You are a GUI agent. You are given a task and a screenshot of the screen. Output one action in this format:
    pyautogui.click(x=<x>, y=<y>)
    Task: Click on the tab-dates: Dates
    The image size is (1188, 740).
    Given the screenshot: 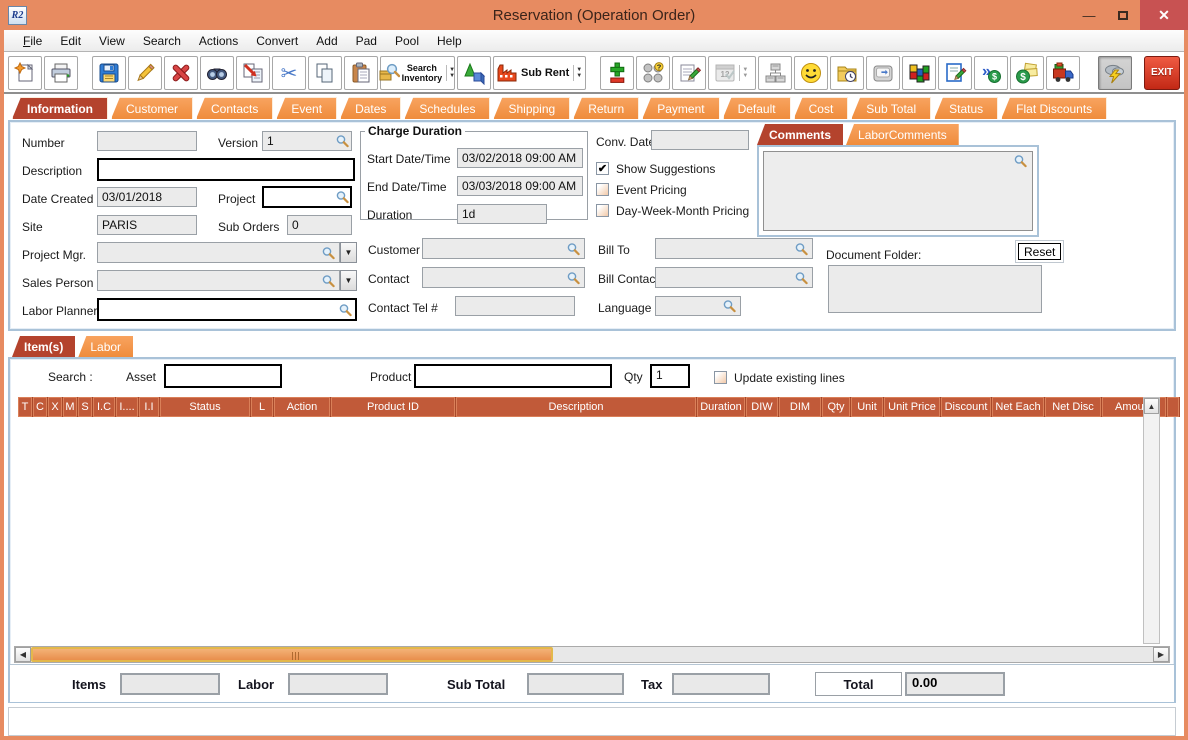 What is the action you would take?
    pyautogui.click(x=371, y=108)
    